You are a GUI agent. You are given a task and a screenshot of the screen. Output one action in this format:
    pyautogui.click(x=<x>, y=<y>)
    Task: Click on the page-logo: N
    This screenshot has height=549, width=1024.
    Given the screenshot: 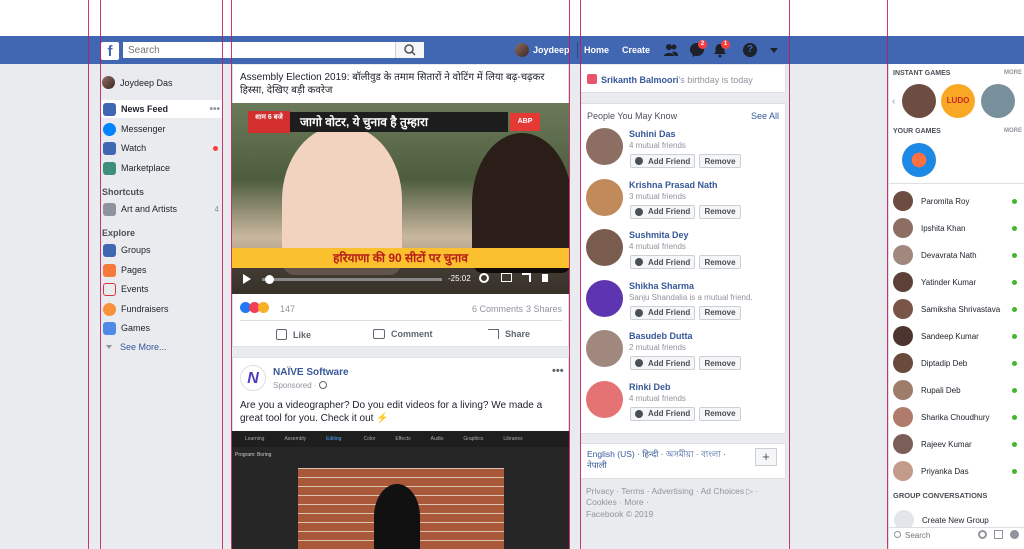 What is the action you would take?
    pyautogui.click(x=253, y=378)
    